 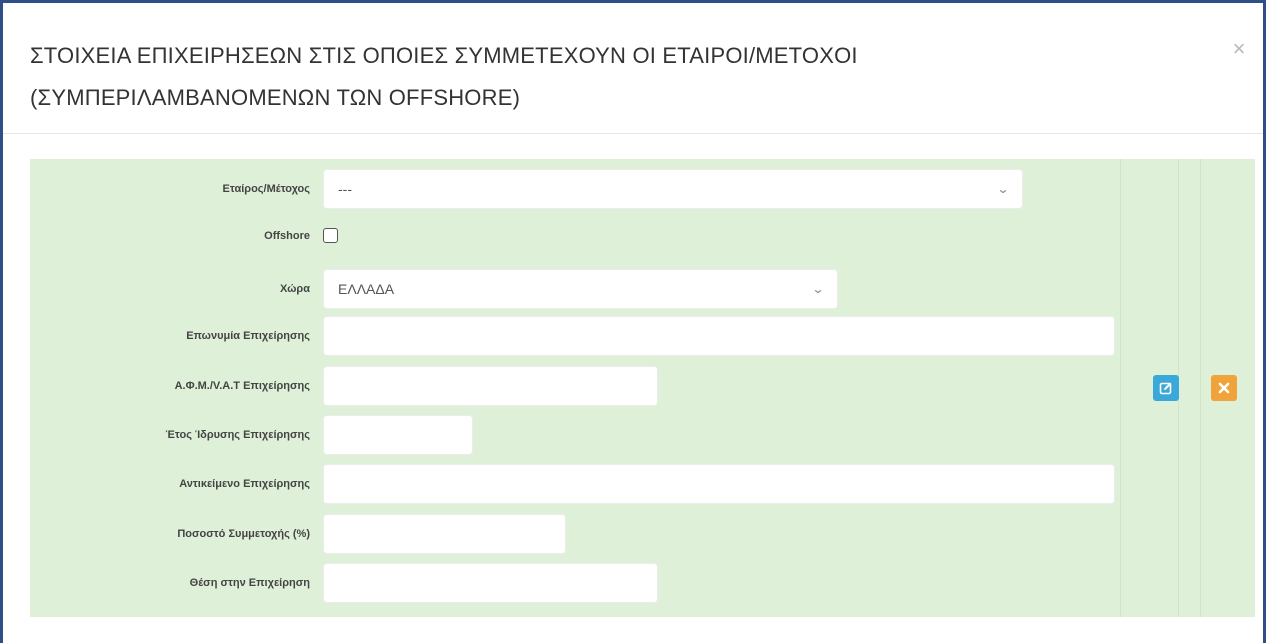 I want to click on company-name-input, so click(x=719, y=336).